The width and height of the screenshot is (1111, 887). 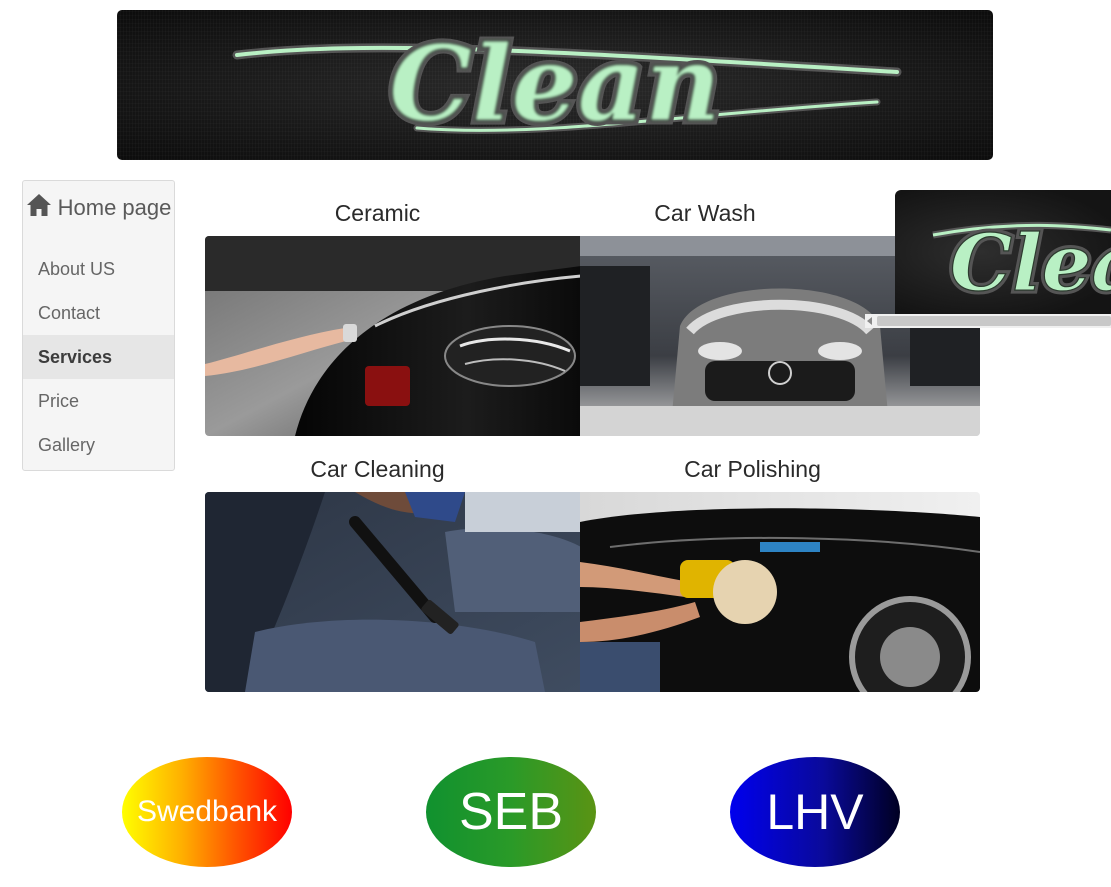 I want to click on seb-label: SEB, so click(x=511, y=812).